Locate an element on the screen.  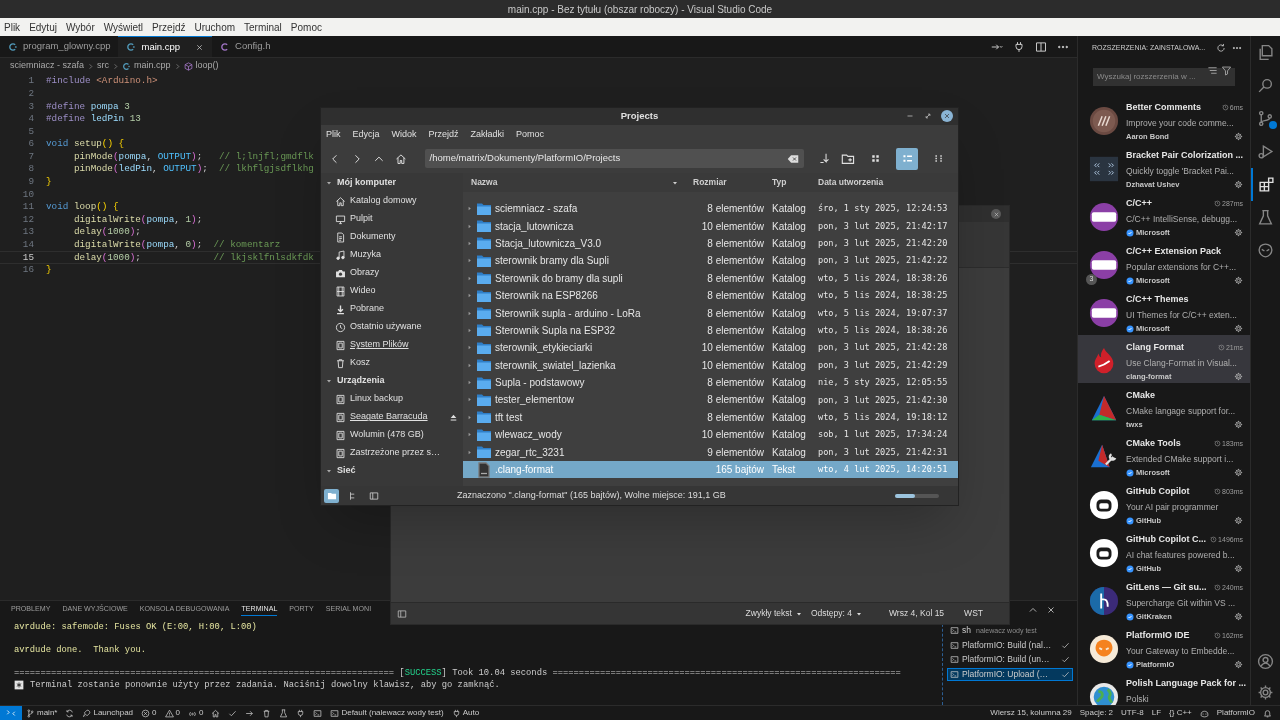
eject-icon is located at coordinates (453, 417).